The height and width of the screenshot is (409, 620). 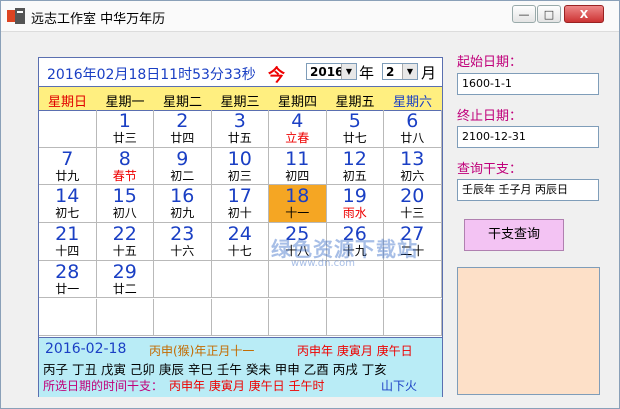 I want to click on lunar-day-label: 初十, so click(x=239, y=213).